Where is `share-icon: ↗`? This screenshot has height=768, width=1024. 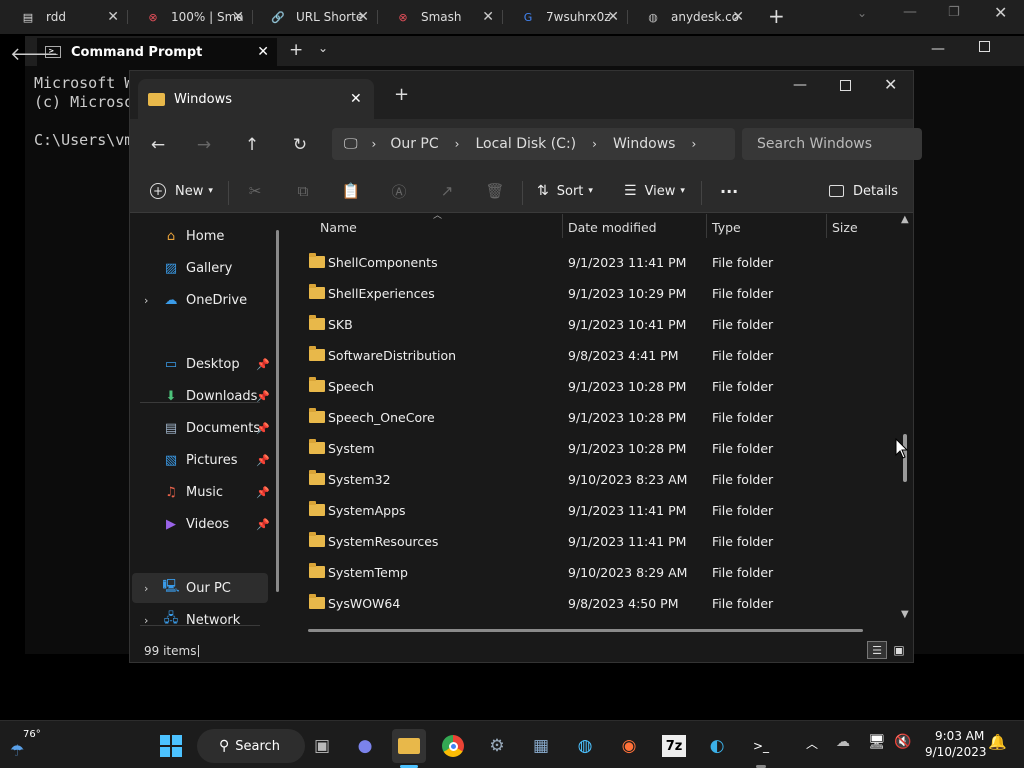 share-icon: ↗ is located at coordinates (447, 191).